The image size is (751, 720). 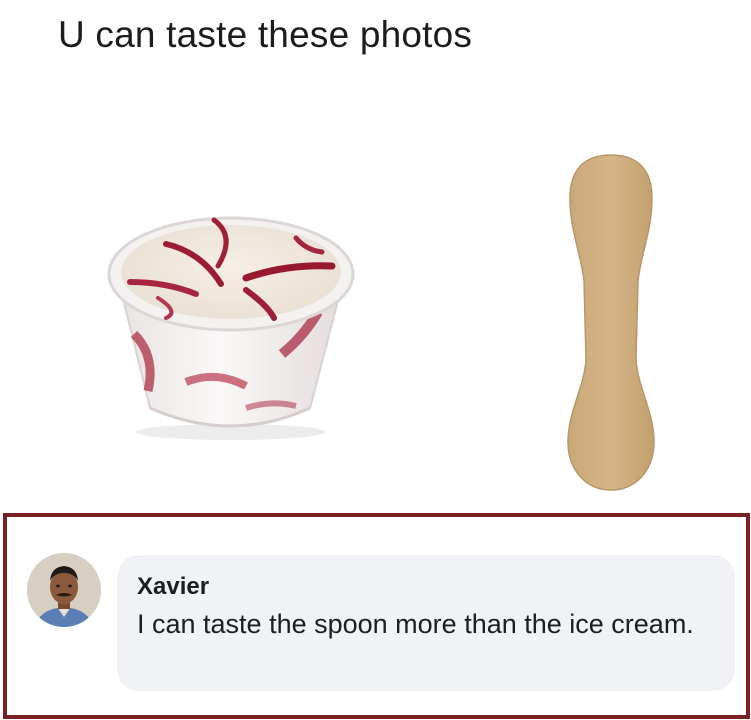 What do you see at coordinates (173, 587) in the screenshot?
I see `comment-author-name: Xavier` at bounding box center [173, 587].